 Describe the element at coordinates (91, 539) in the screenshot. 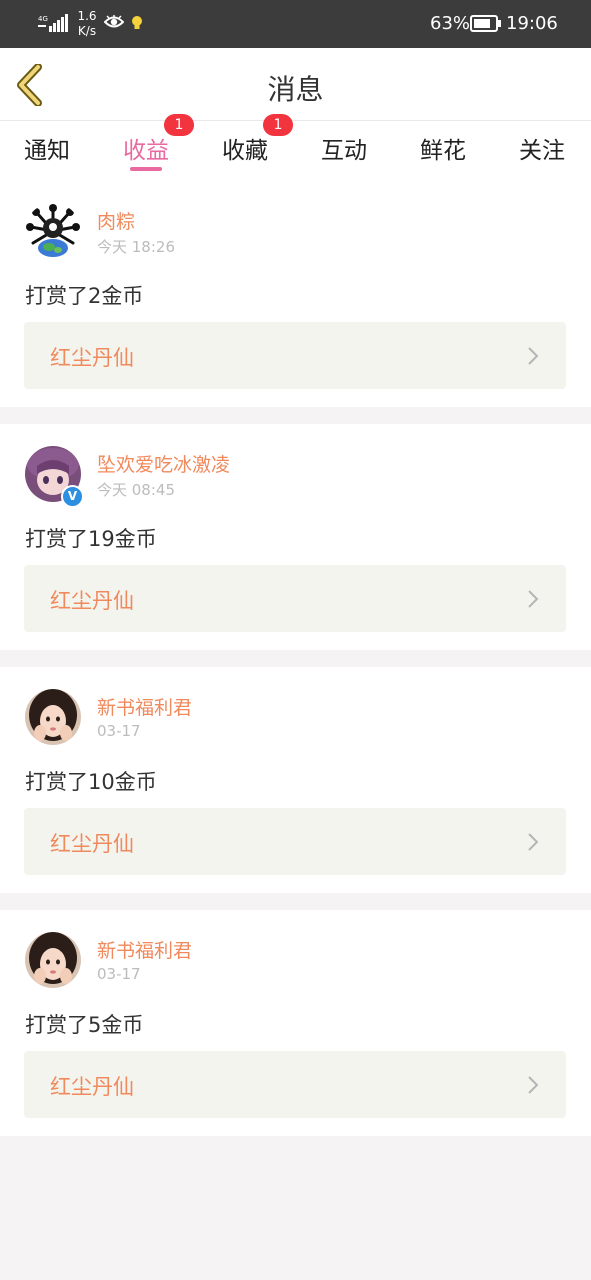

I see `message-text: 打赏了19金币` at that location.